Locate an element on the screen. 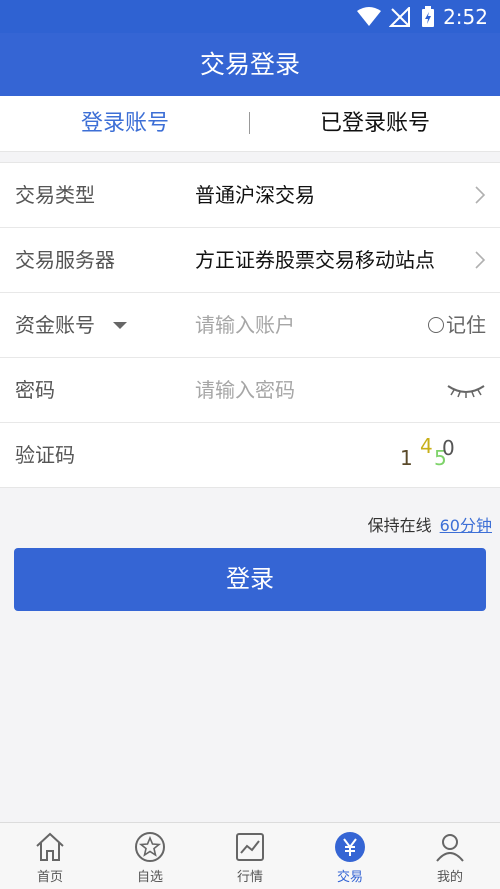  nav-item-market: 行情 is located at coordinates (250, 856).